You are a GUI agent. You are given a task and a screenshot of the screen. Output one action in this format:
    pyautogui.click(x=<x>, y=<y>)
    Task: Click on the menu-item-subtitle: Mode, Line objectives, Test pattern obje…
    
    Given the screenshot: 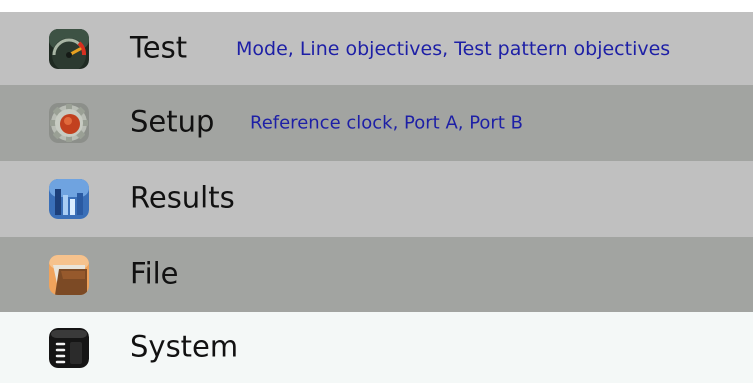 What is the action you would take?
    pyautogui.click(x=453, y=48)
    